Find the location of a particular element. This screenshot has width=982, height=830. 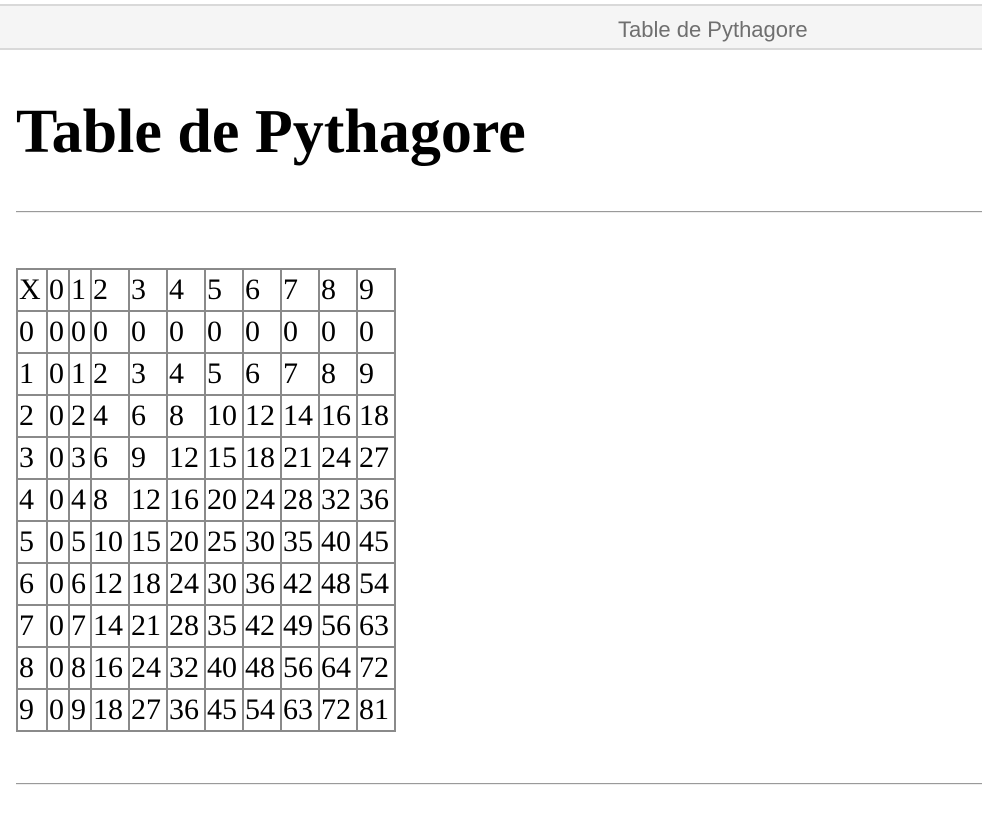

row-header-cell: 5 is located at coordinates (32, 542).